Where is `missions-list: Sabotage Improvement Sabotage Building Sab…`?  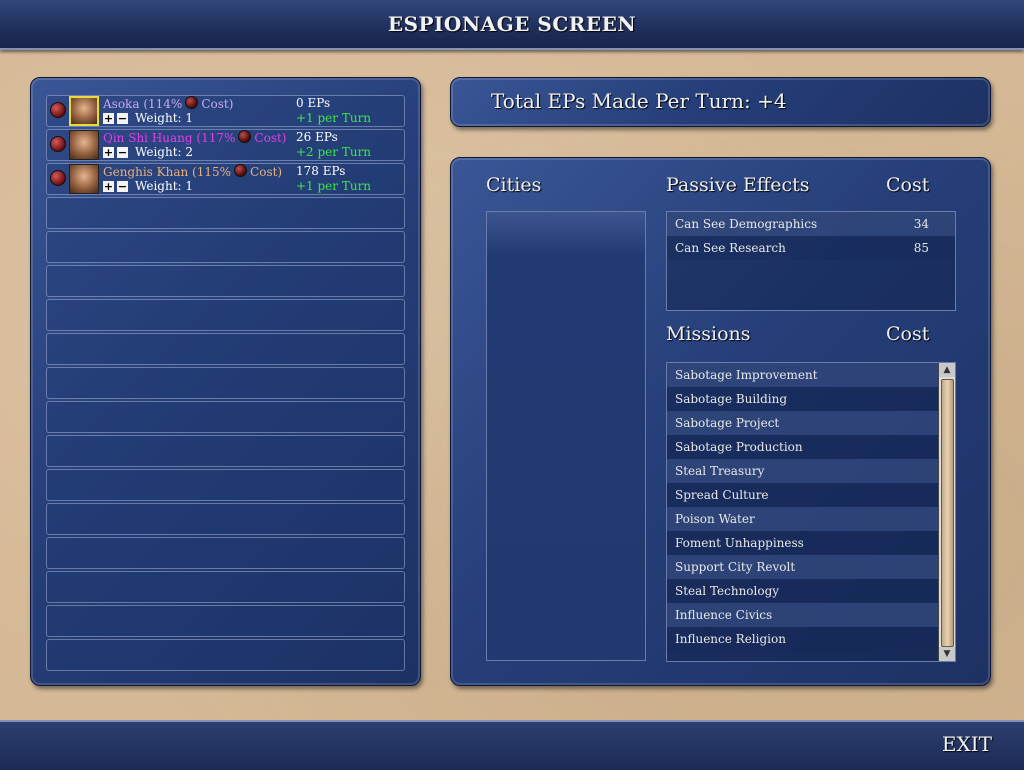 missions-list: Sabotage Improvement Sabotage Building Sab… is located at coordinates (811, 512).